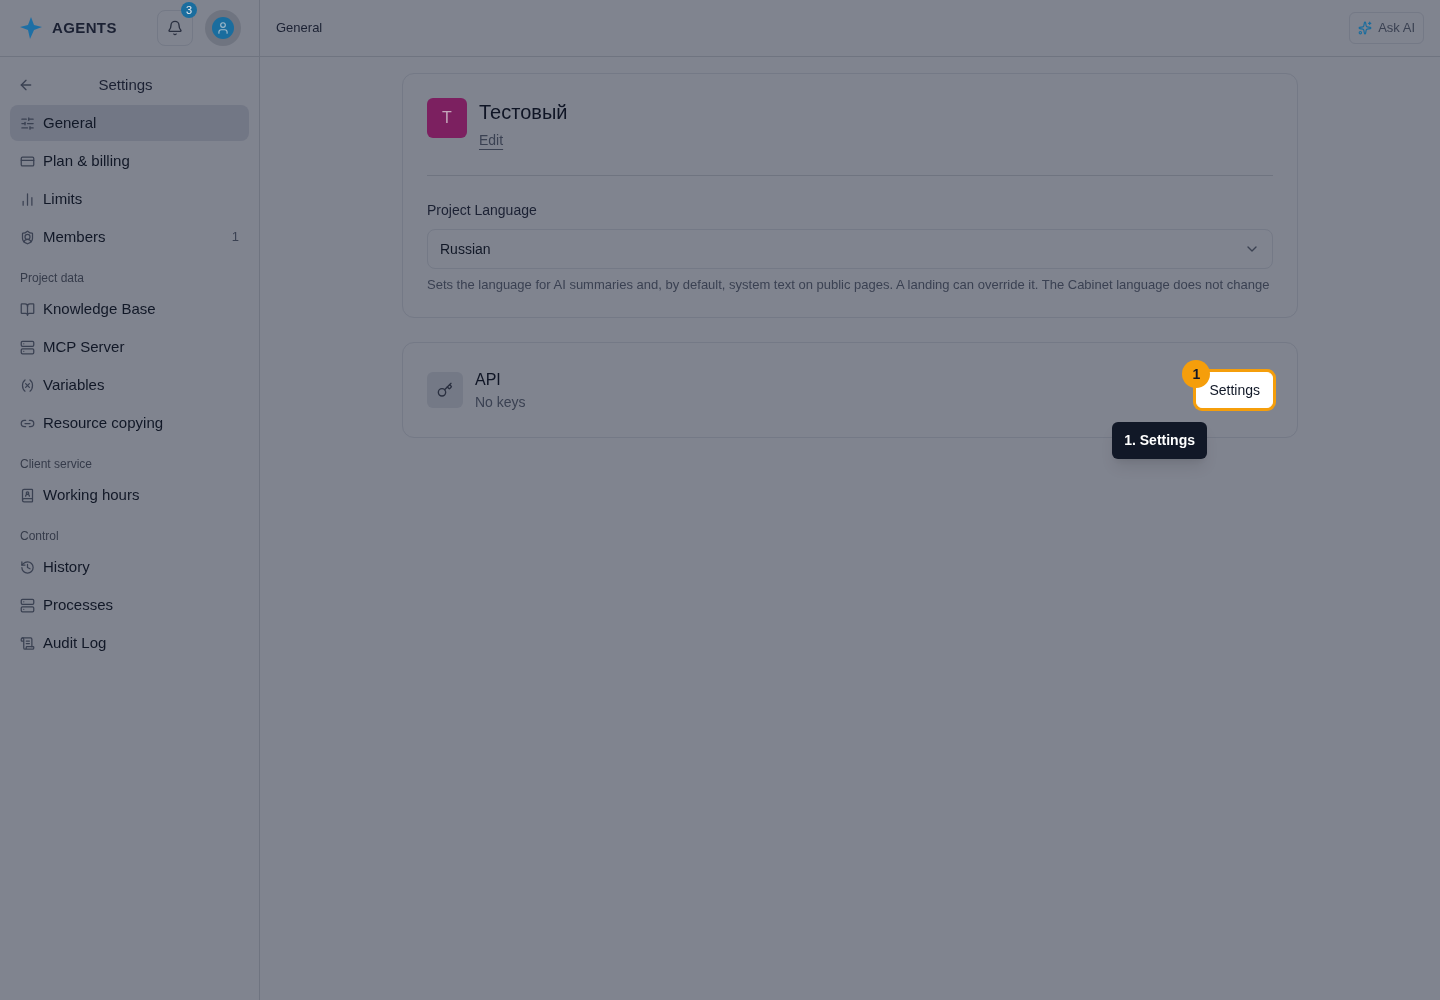 The height and width of the screenshot is (1000, 1440). I want to click on logo-icon, so click(31, 28).